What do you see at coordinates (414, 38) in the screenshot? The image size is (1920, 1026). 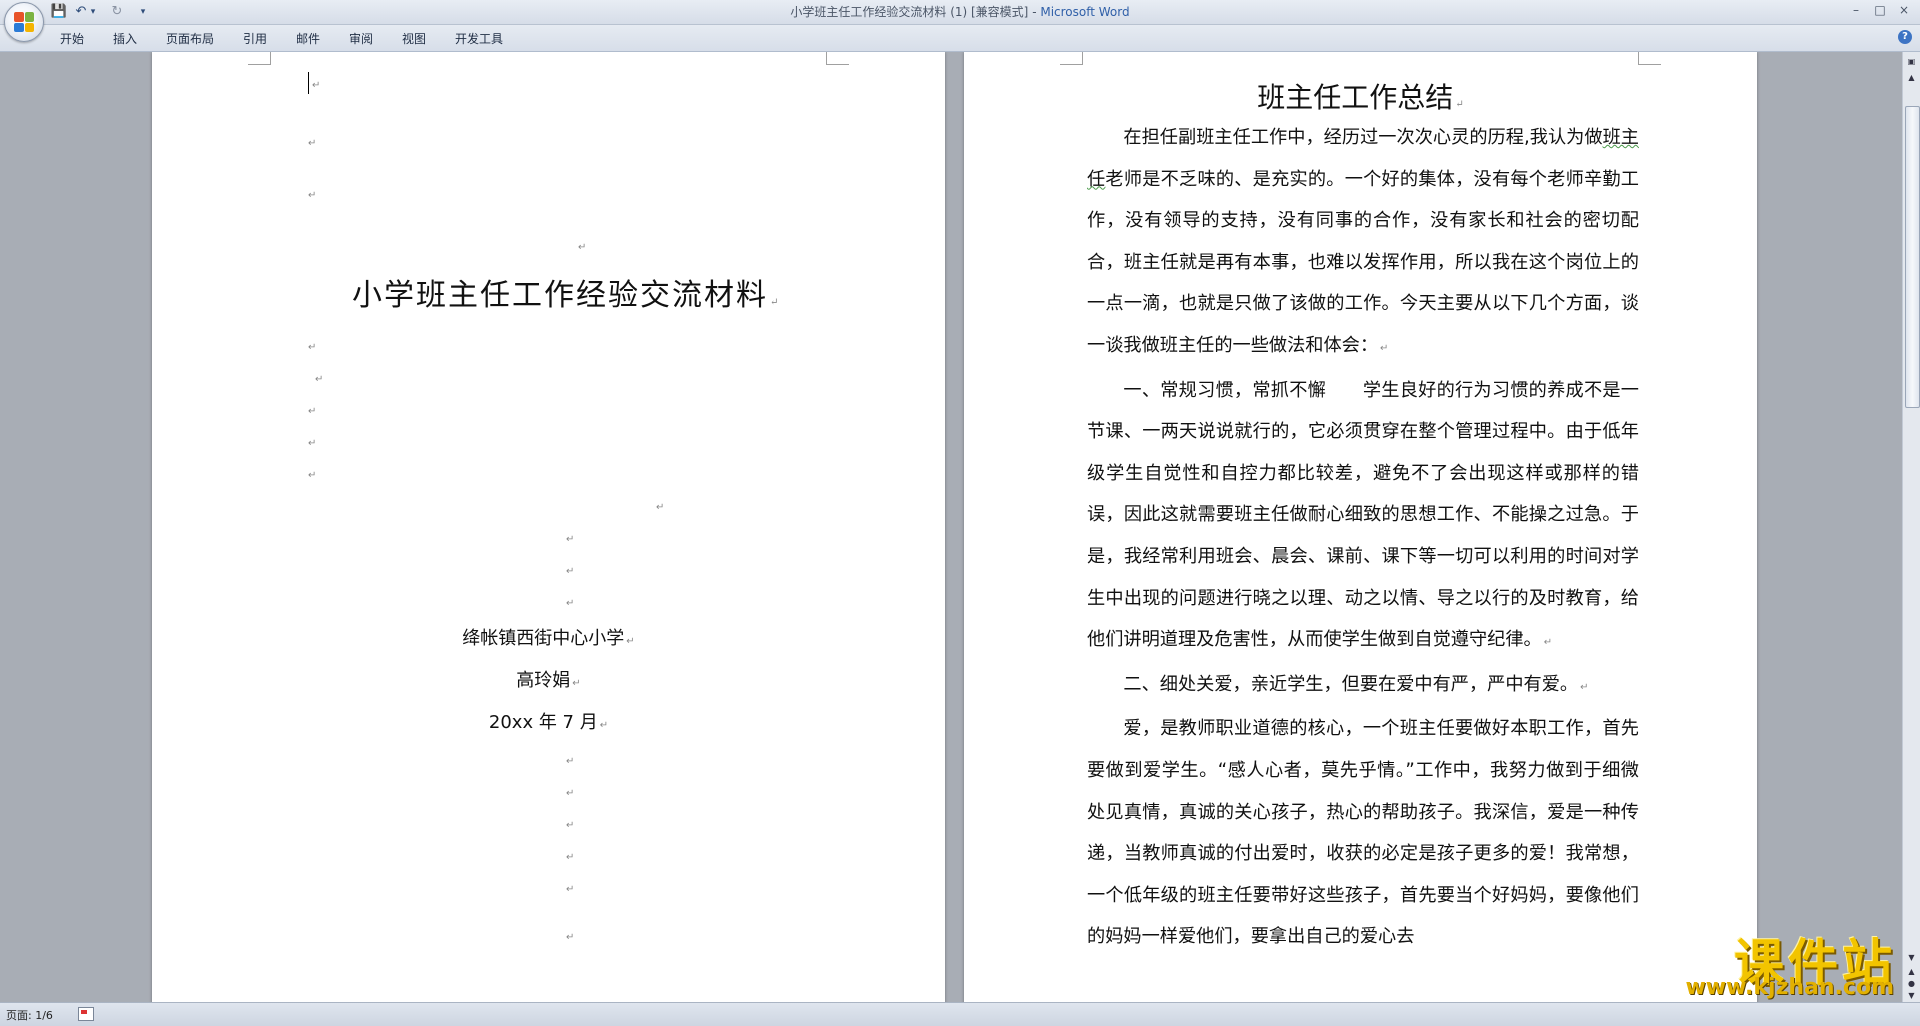 I see `tab-view: 视图` at bounding box center [414, 38].